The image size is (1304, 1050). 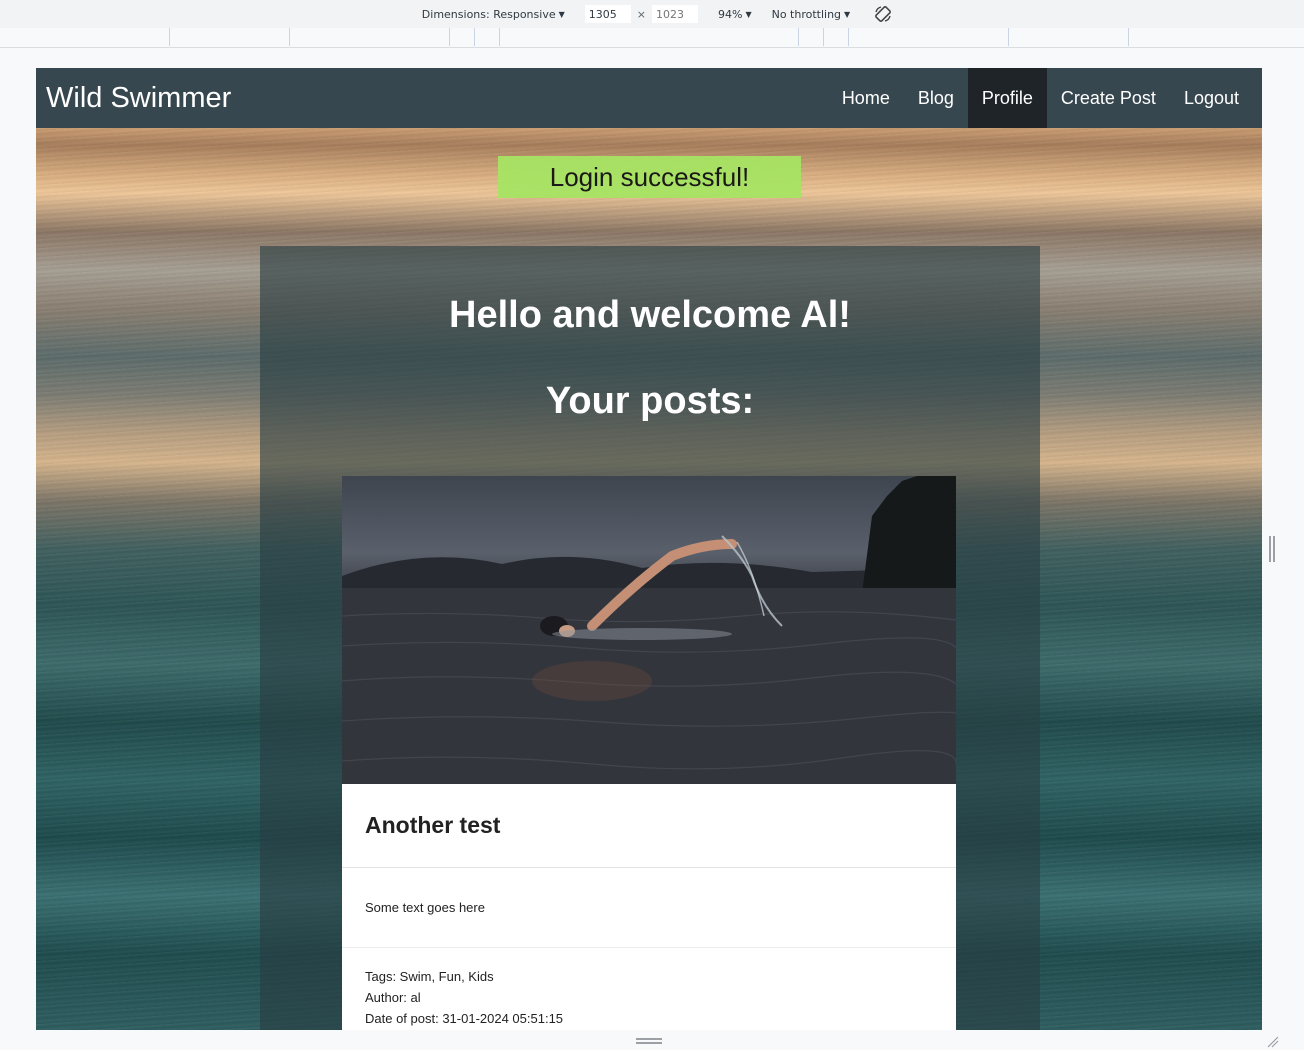 What do you see at coordinates (649, 826) in the screenshot?
I see `card-header: Another test` at bounding box center [649, 826].